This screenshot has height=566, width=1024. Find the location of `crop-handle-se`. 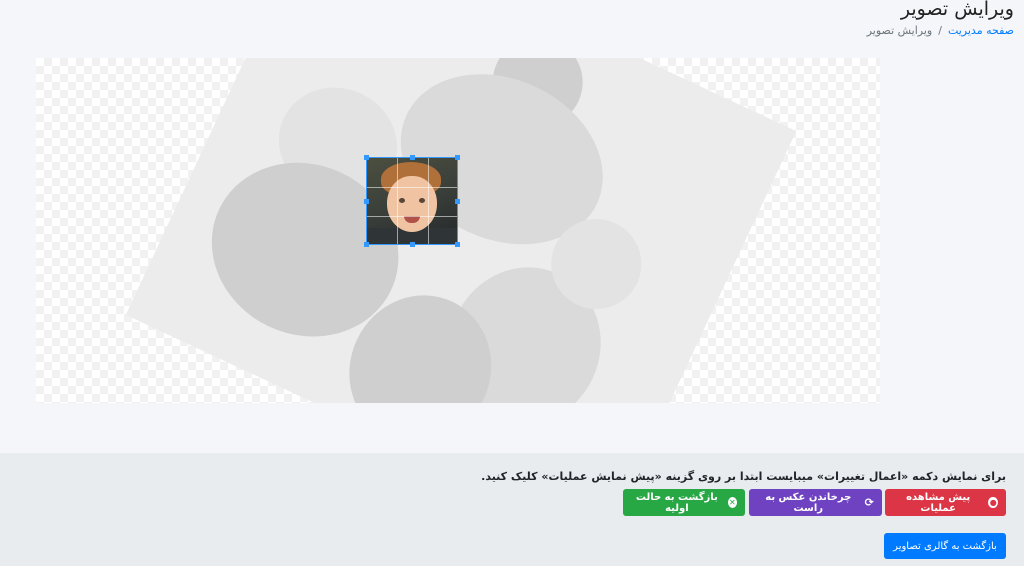

crop-handle-se is located at coordinates (457, 244).